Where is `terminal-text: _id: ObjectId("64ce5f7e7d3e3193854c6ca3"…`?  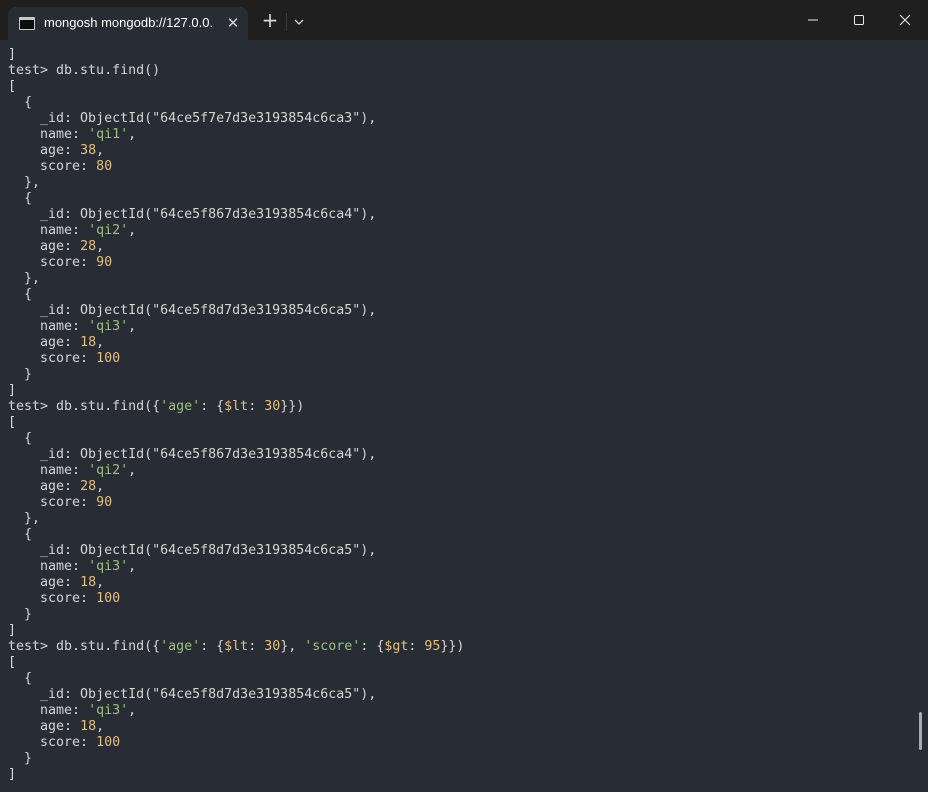
terminal-text: _id: ObjectId("64ce5f7e7d3e3193854c6ca3"… is located at coordinates (192, 118).